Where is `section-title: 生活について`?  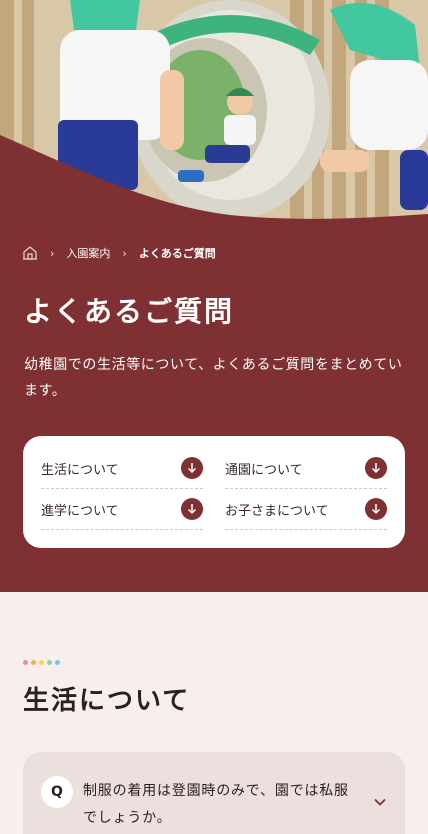 section-title: 生活について is located at coordinates (107, 701).